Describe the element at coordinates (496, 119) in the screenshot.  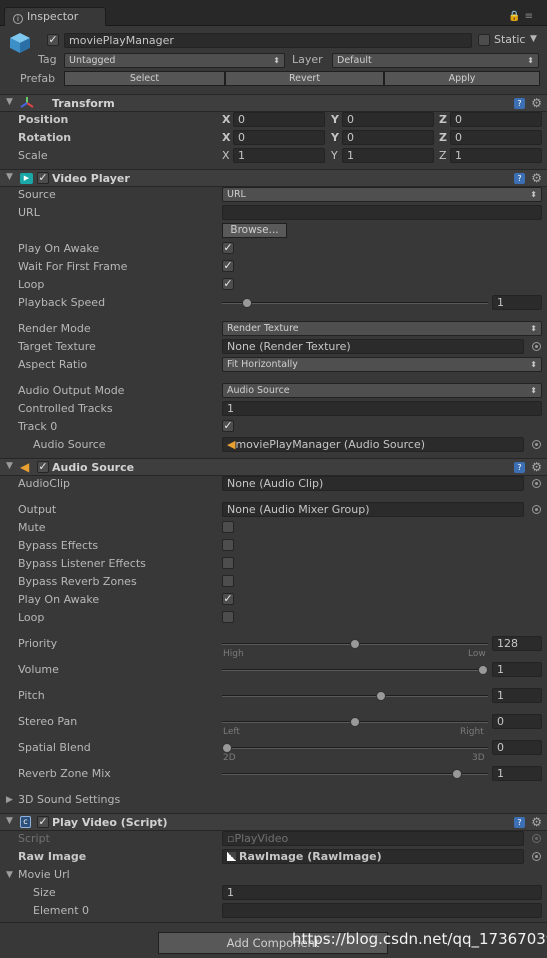
I see `position-z-field: 0` at that location.